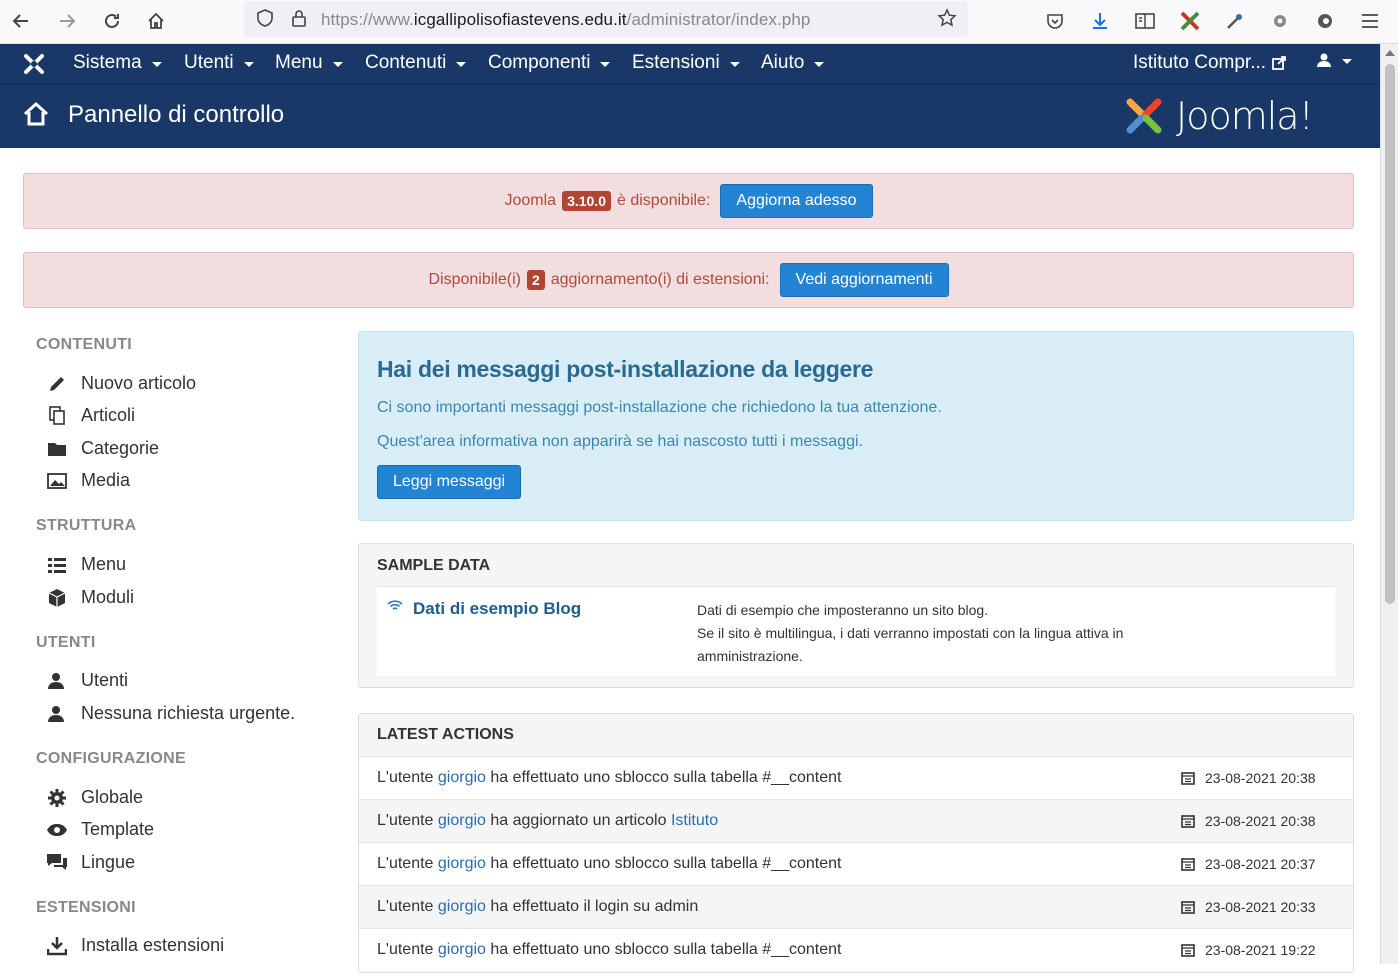 The width and height of the screenshot is (1398, 973). I want to click on update-alert-suffix: è disponibile:, so click(664, 200).